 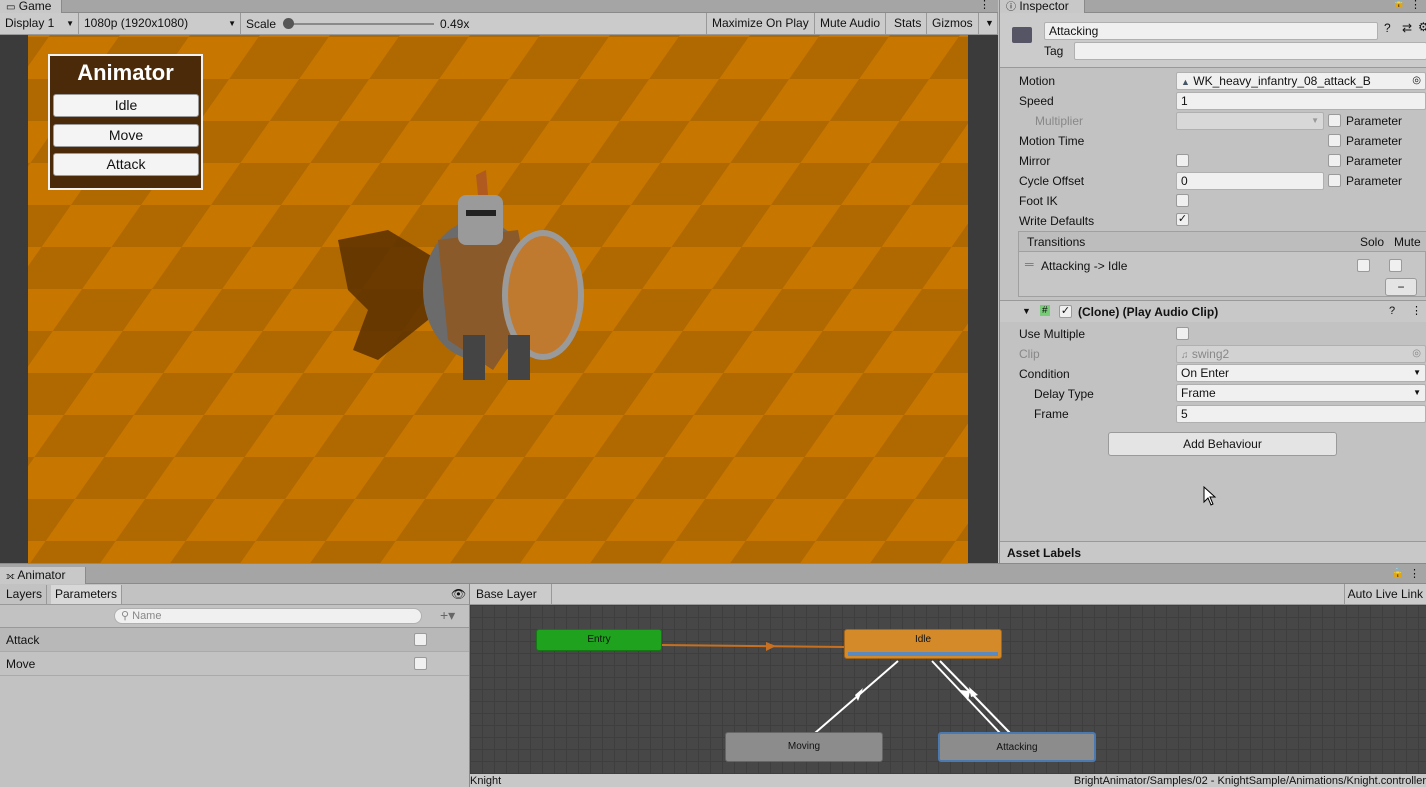 What do you see at coordinates (21, 664) in the screenshot?
I see `parameter-name: Move` at bounding box center [21, 664].